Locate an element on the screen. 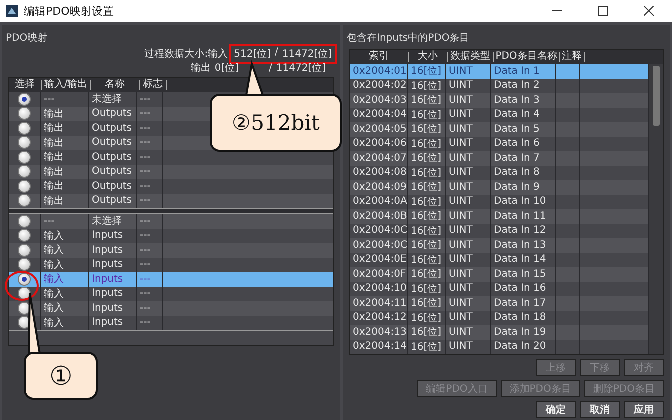 The width and height of the screenshot is (672, 420). scrollbar is located at coordinates (656, 209).